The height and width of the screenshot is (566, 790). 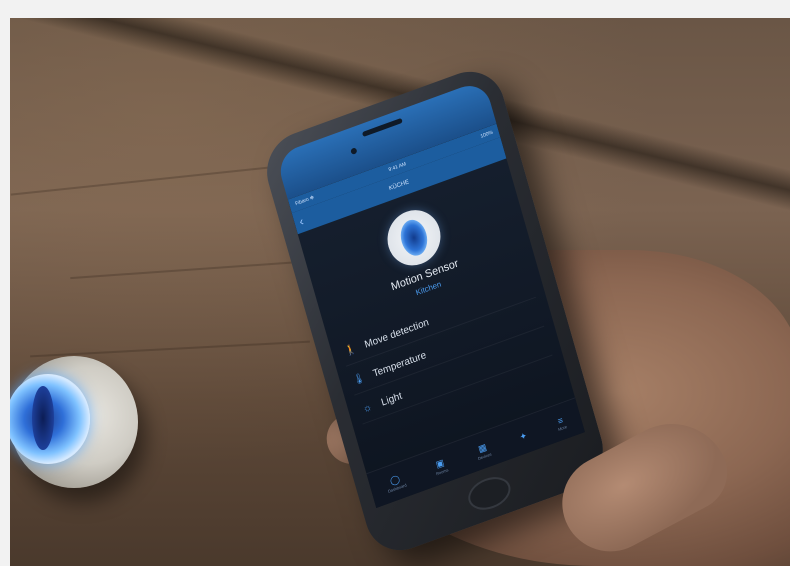 What do you see at coordinates (43, 418) in the screenshot?
I see `sensor-pupil` at bounding box center [43, 418].